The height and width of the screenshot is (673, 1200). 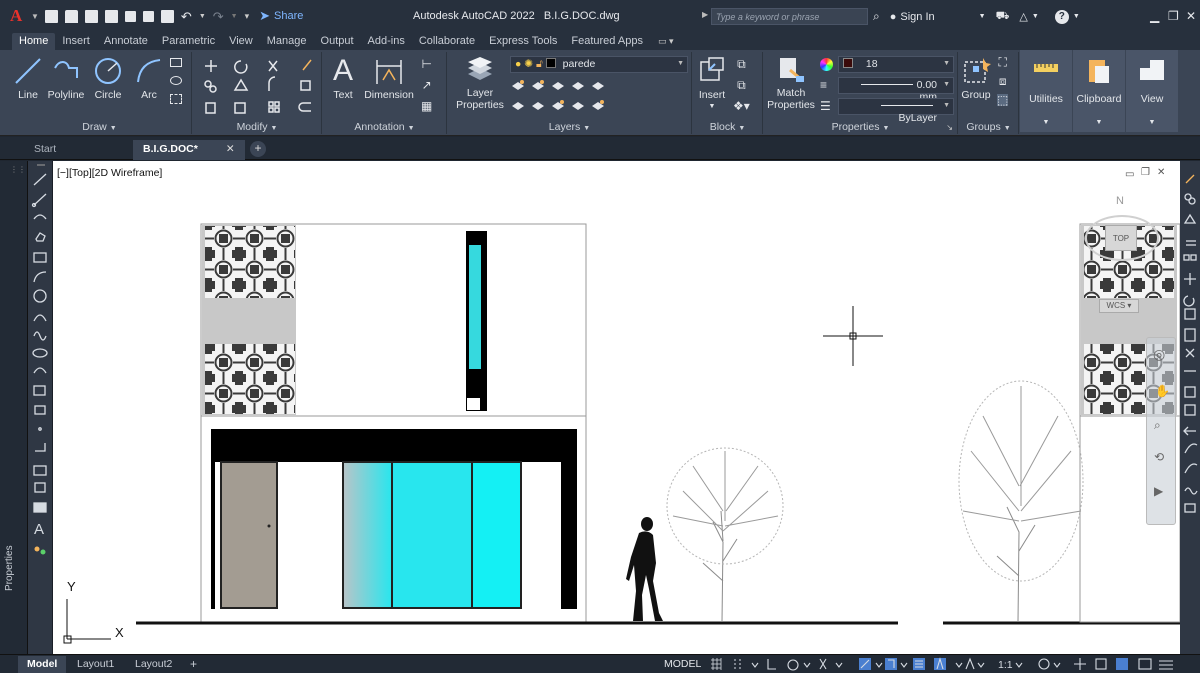 What do you see at coordinates (343, 79) in the screenshot?
I see `text-button: A Text` at bounding box center [343, 79].